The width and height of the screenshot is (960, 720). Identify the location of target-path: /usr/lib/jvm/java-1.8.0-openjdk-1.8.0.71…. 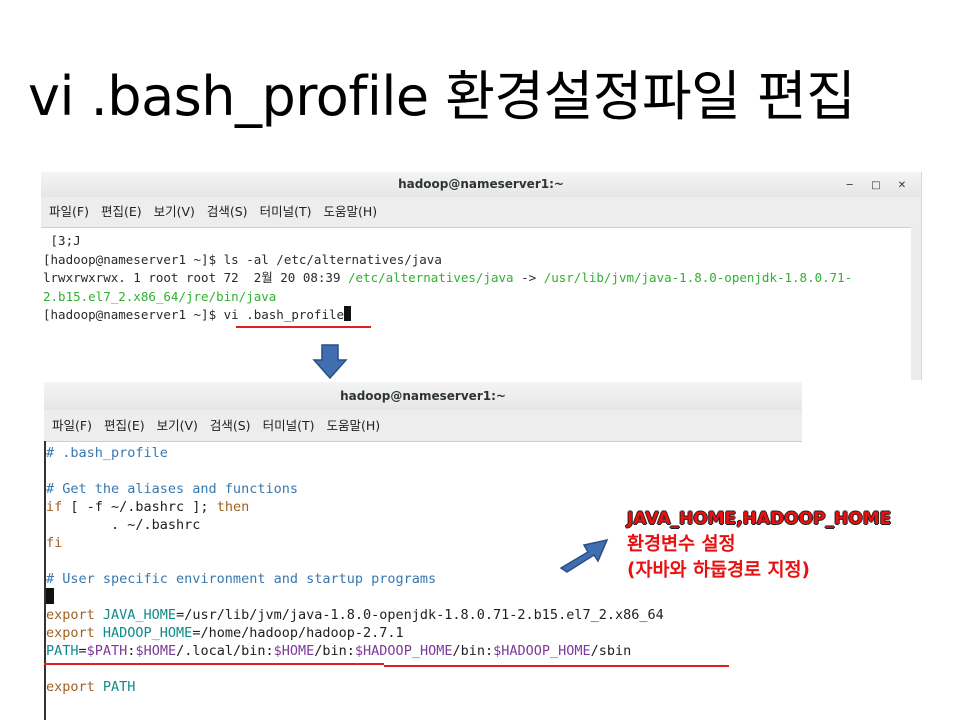
(698, 277).